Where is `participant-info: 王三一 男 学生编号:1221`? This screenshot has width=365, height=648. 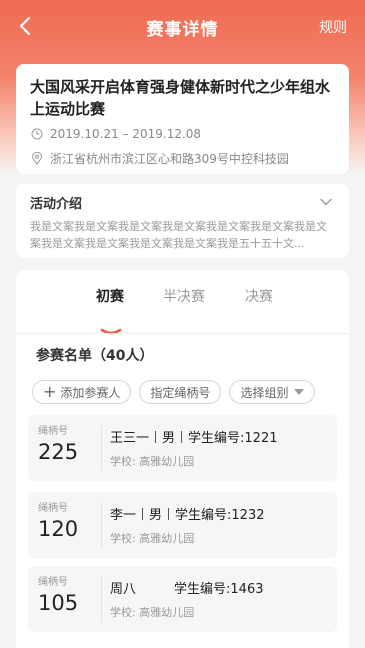
participant-info: 王三一 男 学生编号:1221 is located at coordinates (194, 436).